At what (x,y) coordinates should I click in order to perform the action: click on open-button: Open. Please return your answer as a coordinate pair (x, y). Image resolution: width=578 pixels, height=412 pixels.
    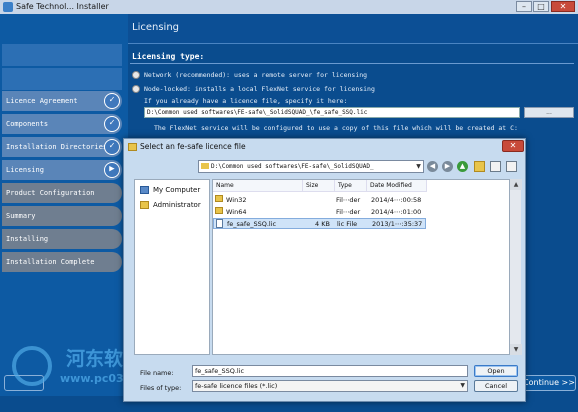
    Looking at the image, I should click on (496, 371).